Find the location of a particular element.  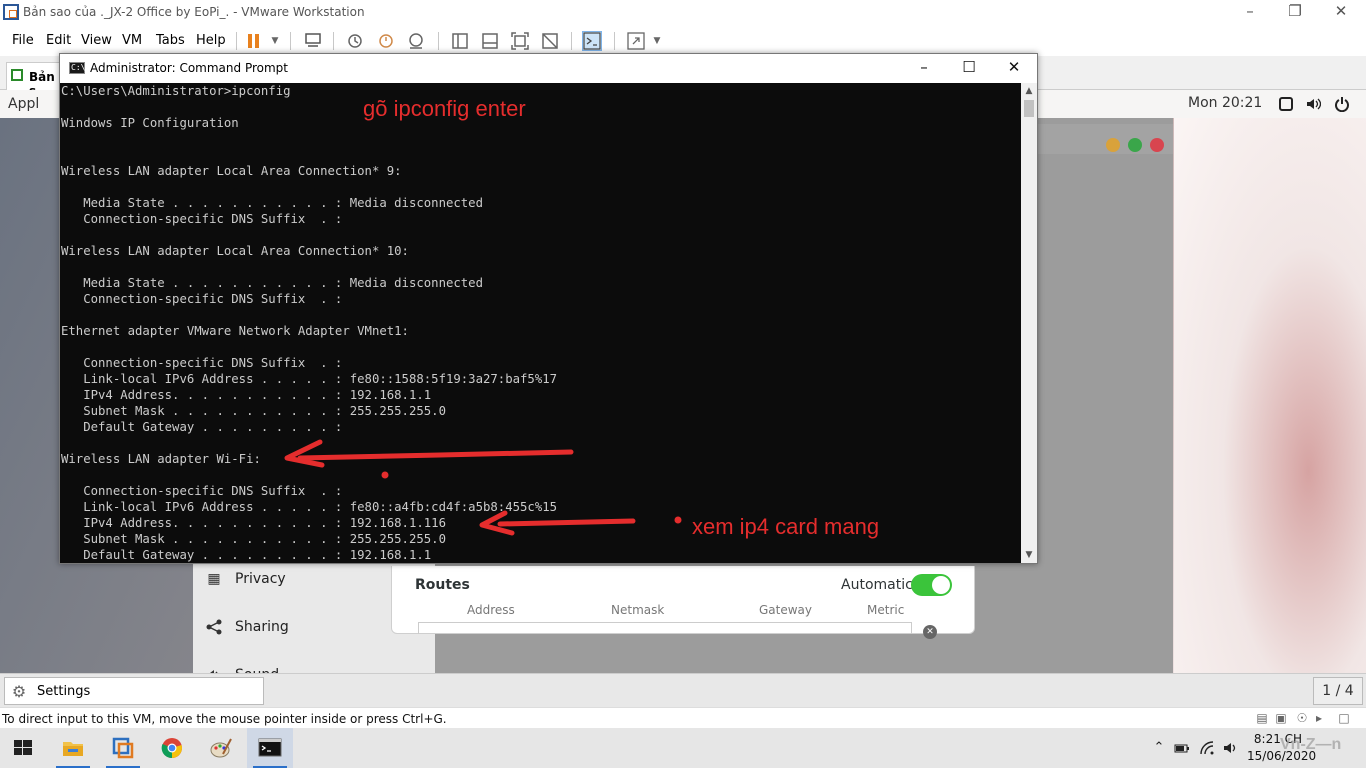

send-keys-icon is located at coordinates (313, 41).